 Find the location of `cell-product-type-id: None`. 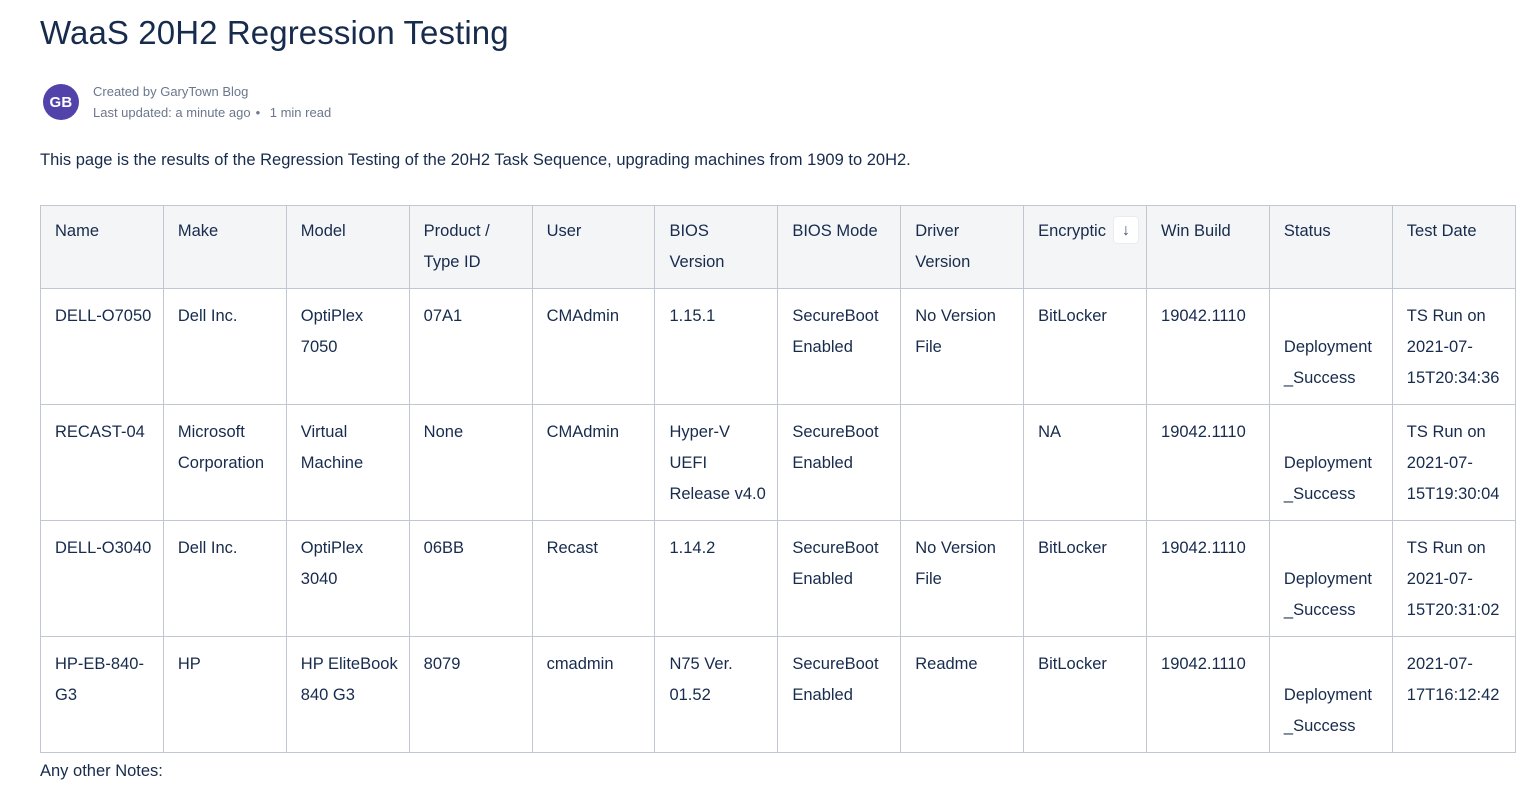

cell-product-type-id: None is located at coordinates (470, 462).